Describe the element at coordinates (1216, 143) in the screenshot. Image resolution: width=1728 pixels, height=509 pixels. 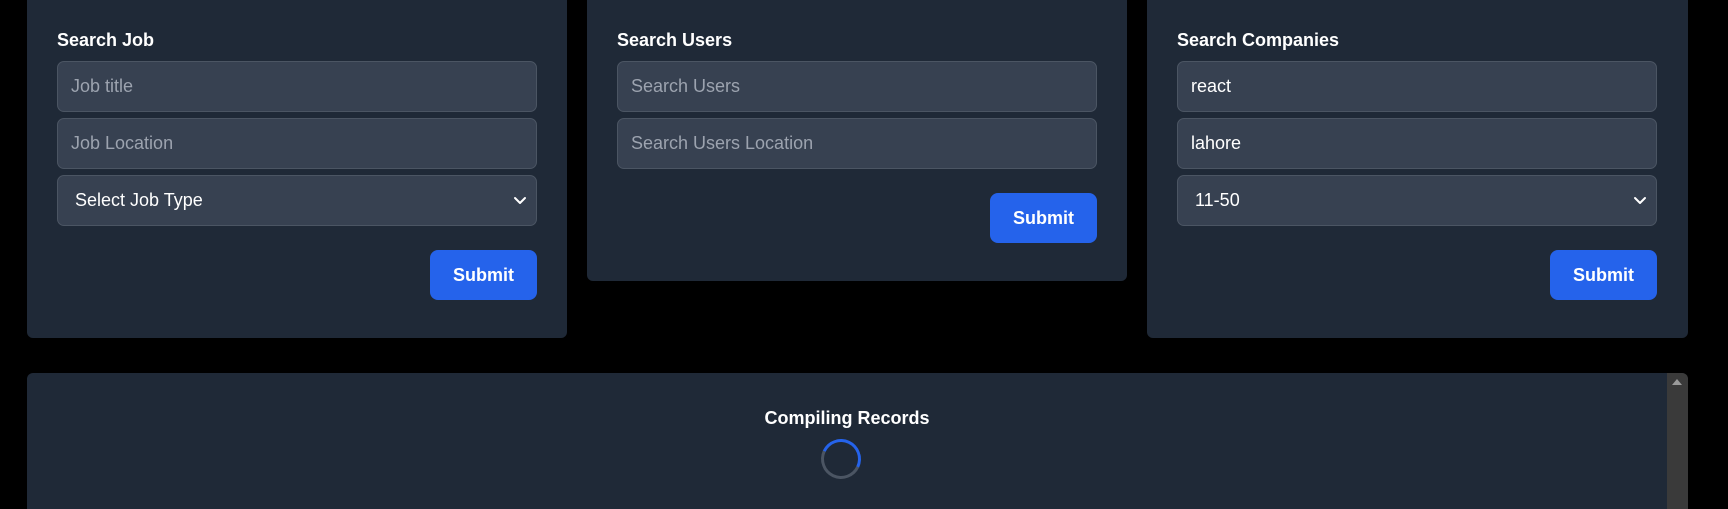
I see `company-location-value: lahore` at that location.